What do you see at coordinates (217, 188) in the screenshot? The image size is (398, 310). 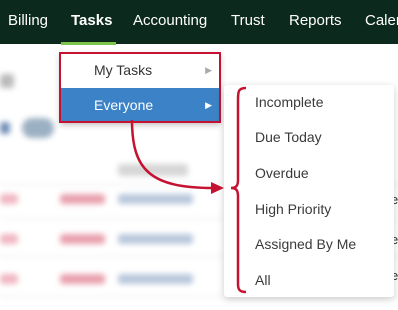 I see `arrowhead-icon` at bounding box center [217, 188].